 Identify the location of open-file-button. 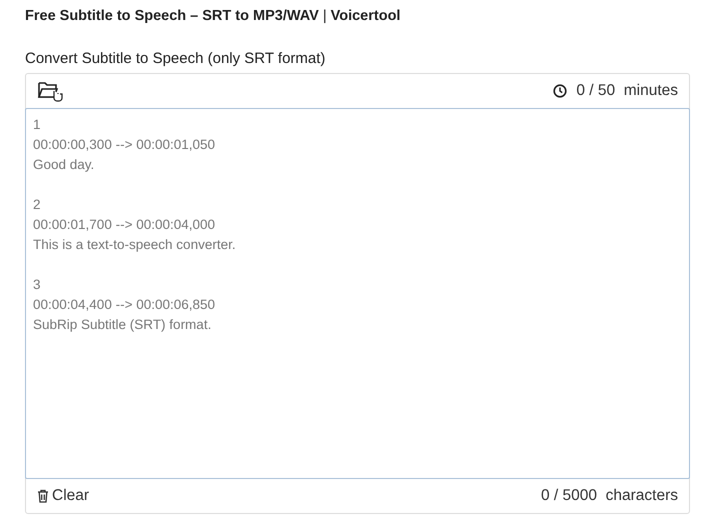
(50, 91).